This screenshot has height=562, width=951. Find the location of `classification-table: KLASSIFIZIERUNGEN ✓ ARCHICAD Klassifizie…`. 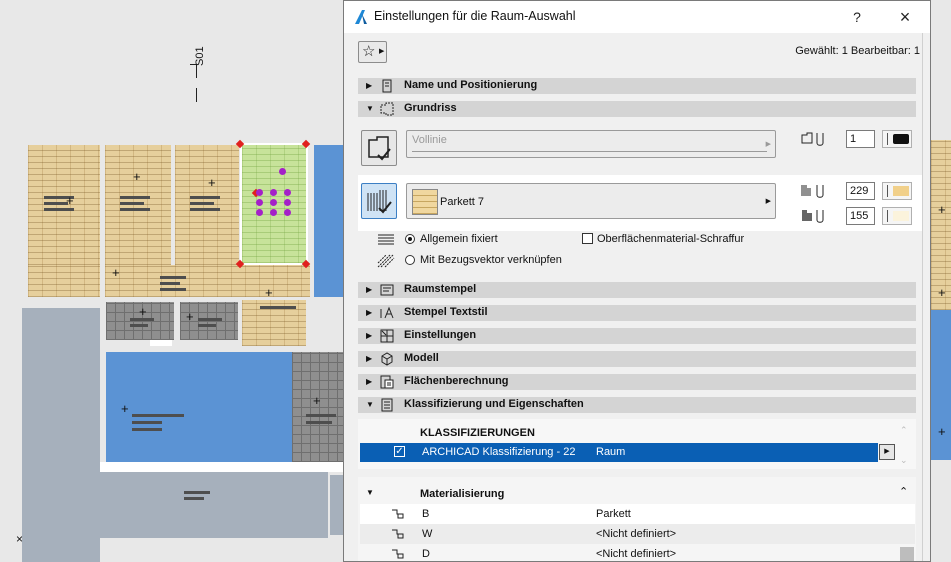

classification-table: KLASSIFIZIERUNGEN ✓ ARCHICAD Klassifizie… is located at coordinates (637, 444).